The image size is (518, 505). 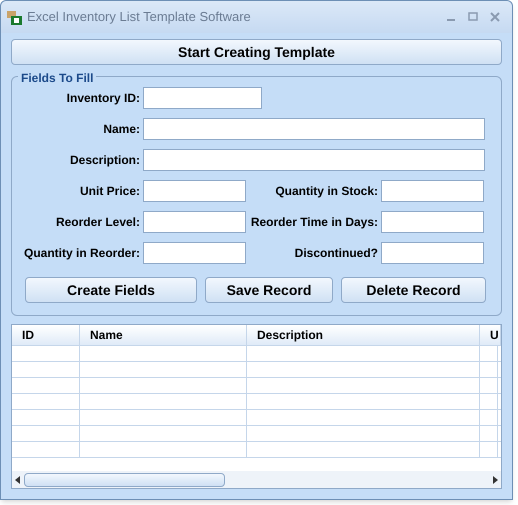 I want to click on field-label: Unit Price:, so click(x=109, y=191).